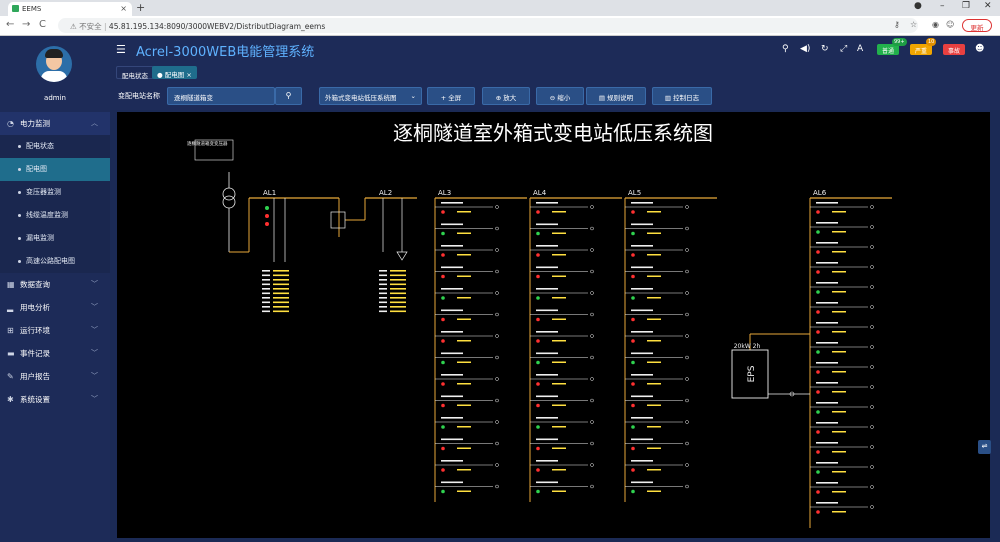 This screenshot has height=542, width=1000. I want to click on sidebar-subitem-distribution-status: 配电状态, so click(55, 146).